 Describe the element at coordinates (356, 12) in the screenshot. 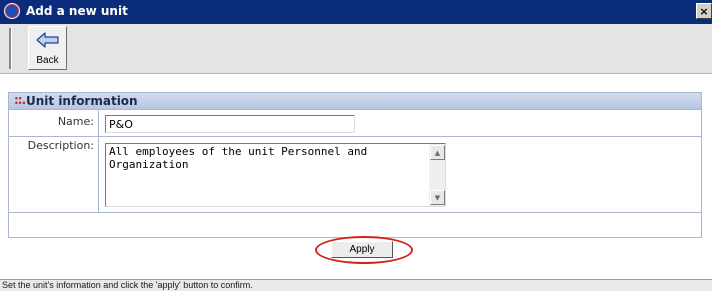

I see `title-bar: Add a new unit ×` at that location.